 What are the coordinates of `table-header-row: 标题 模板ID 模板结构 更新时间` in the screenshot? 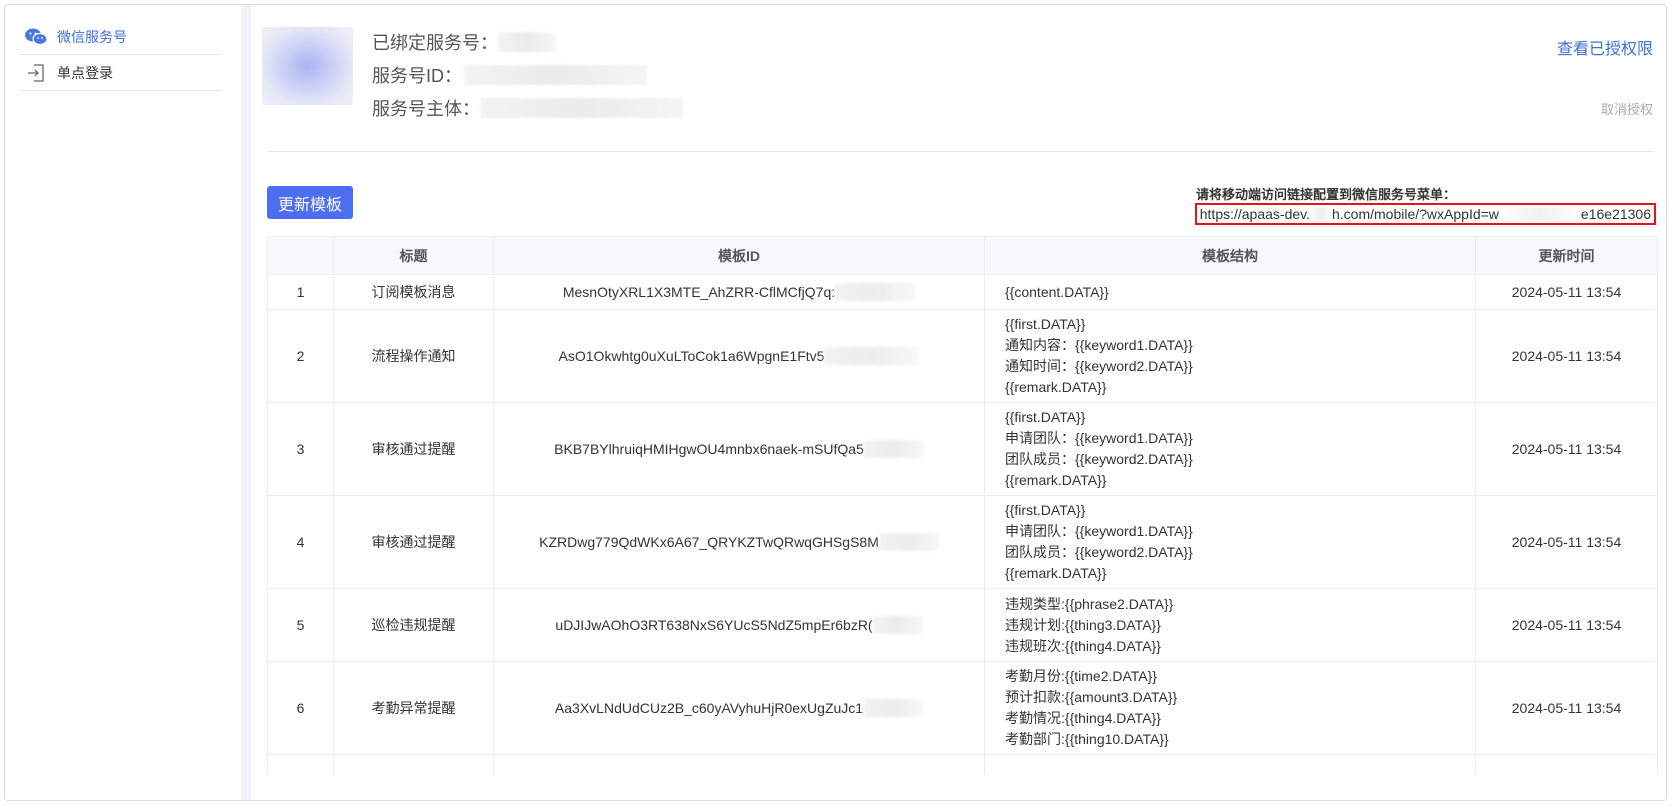 It's located at (962, 255).